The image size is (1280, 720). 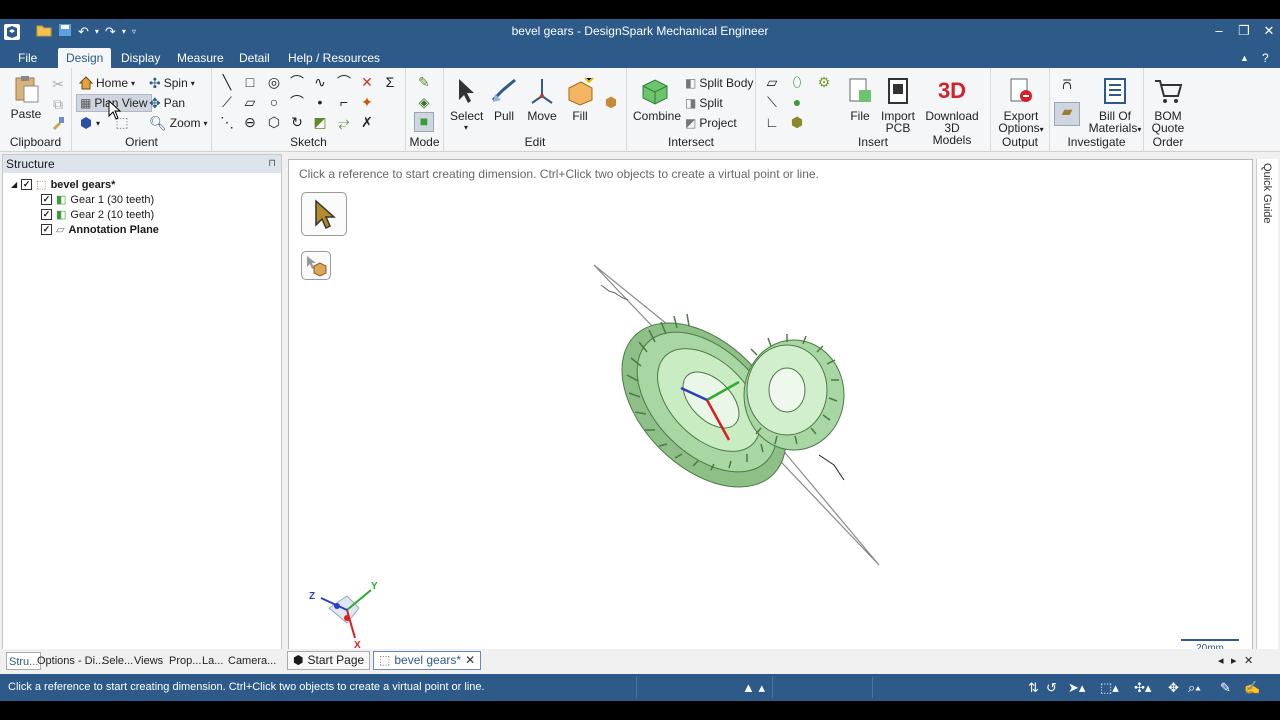 I want to click on point-tool-icon: •, so click(x=320, y=102).